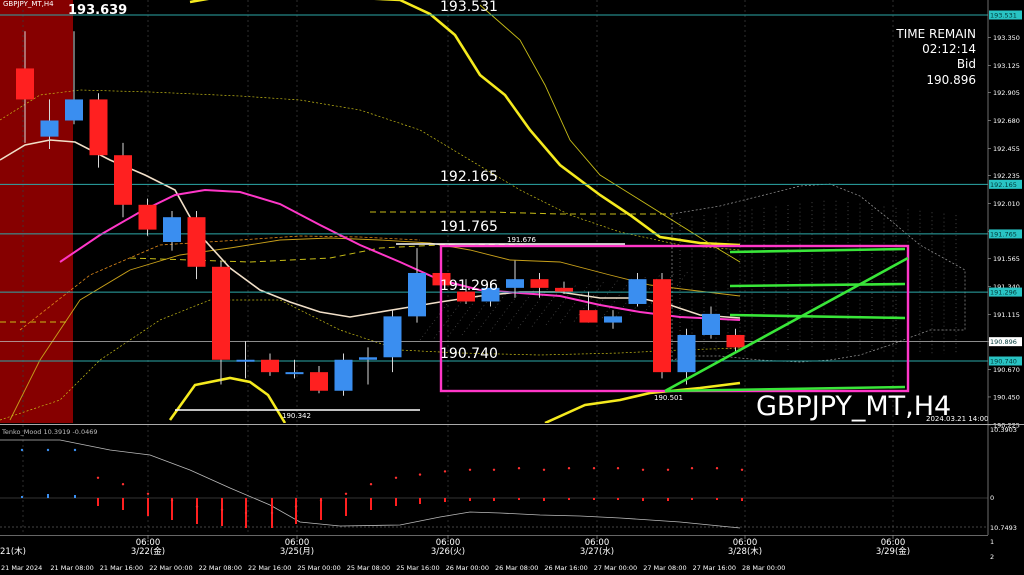 The height and width of the screenshot is (575, 1024). Describe the element at coordinates (148, 551) in the screenshot. I see `session-date-0: 3/22(金)` at that location.